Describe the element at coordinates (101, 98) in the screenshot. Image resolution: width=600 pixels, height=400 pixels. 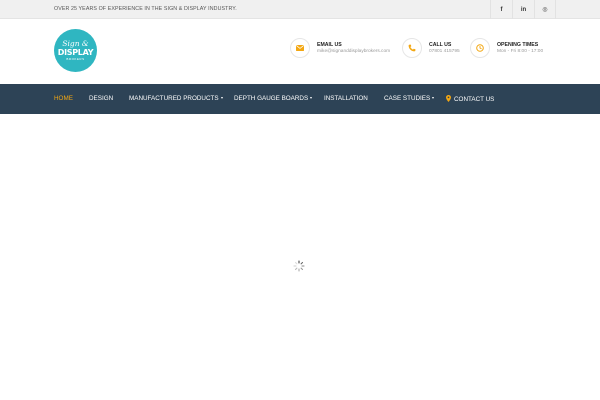
I see `nav-item-design: DESIGN` at that location.